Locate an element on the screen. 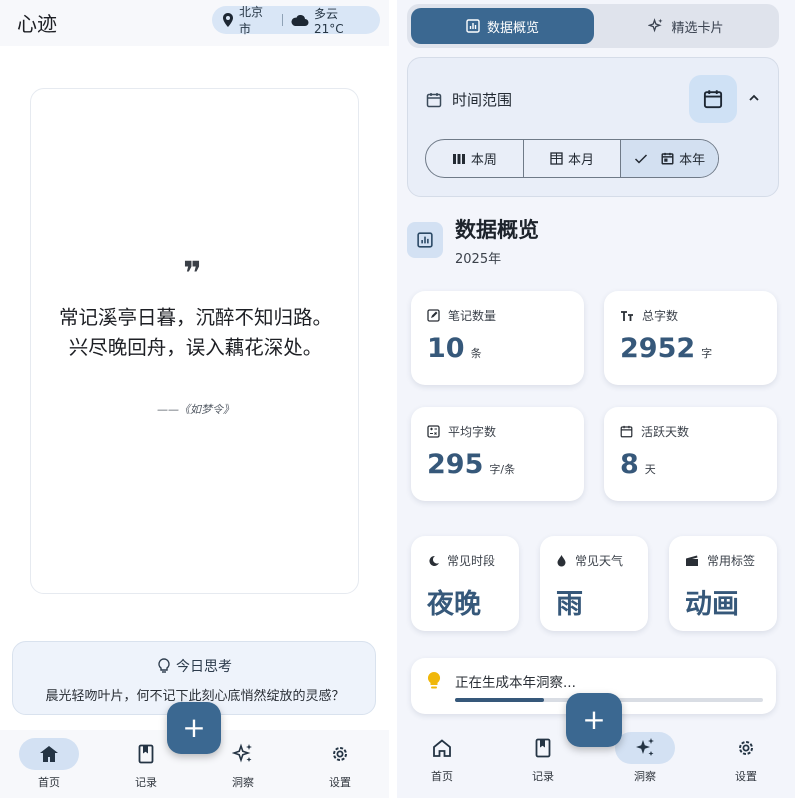  stat-value: 8 天 is located at coordinates (638, 464).